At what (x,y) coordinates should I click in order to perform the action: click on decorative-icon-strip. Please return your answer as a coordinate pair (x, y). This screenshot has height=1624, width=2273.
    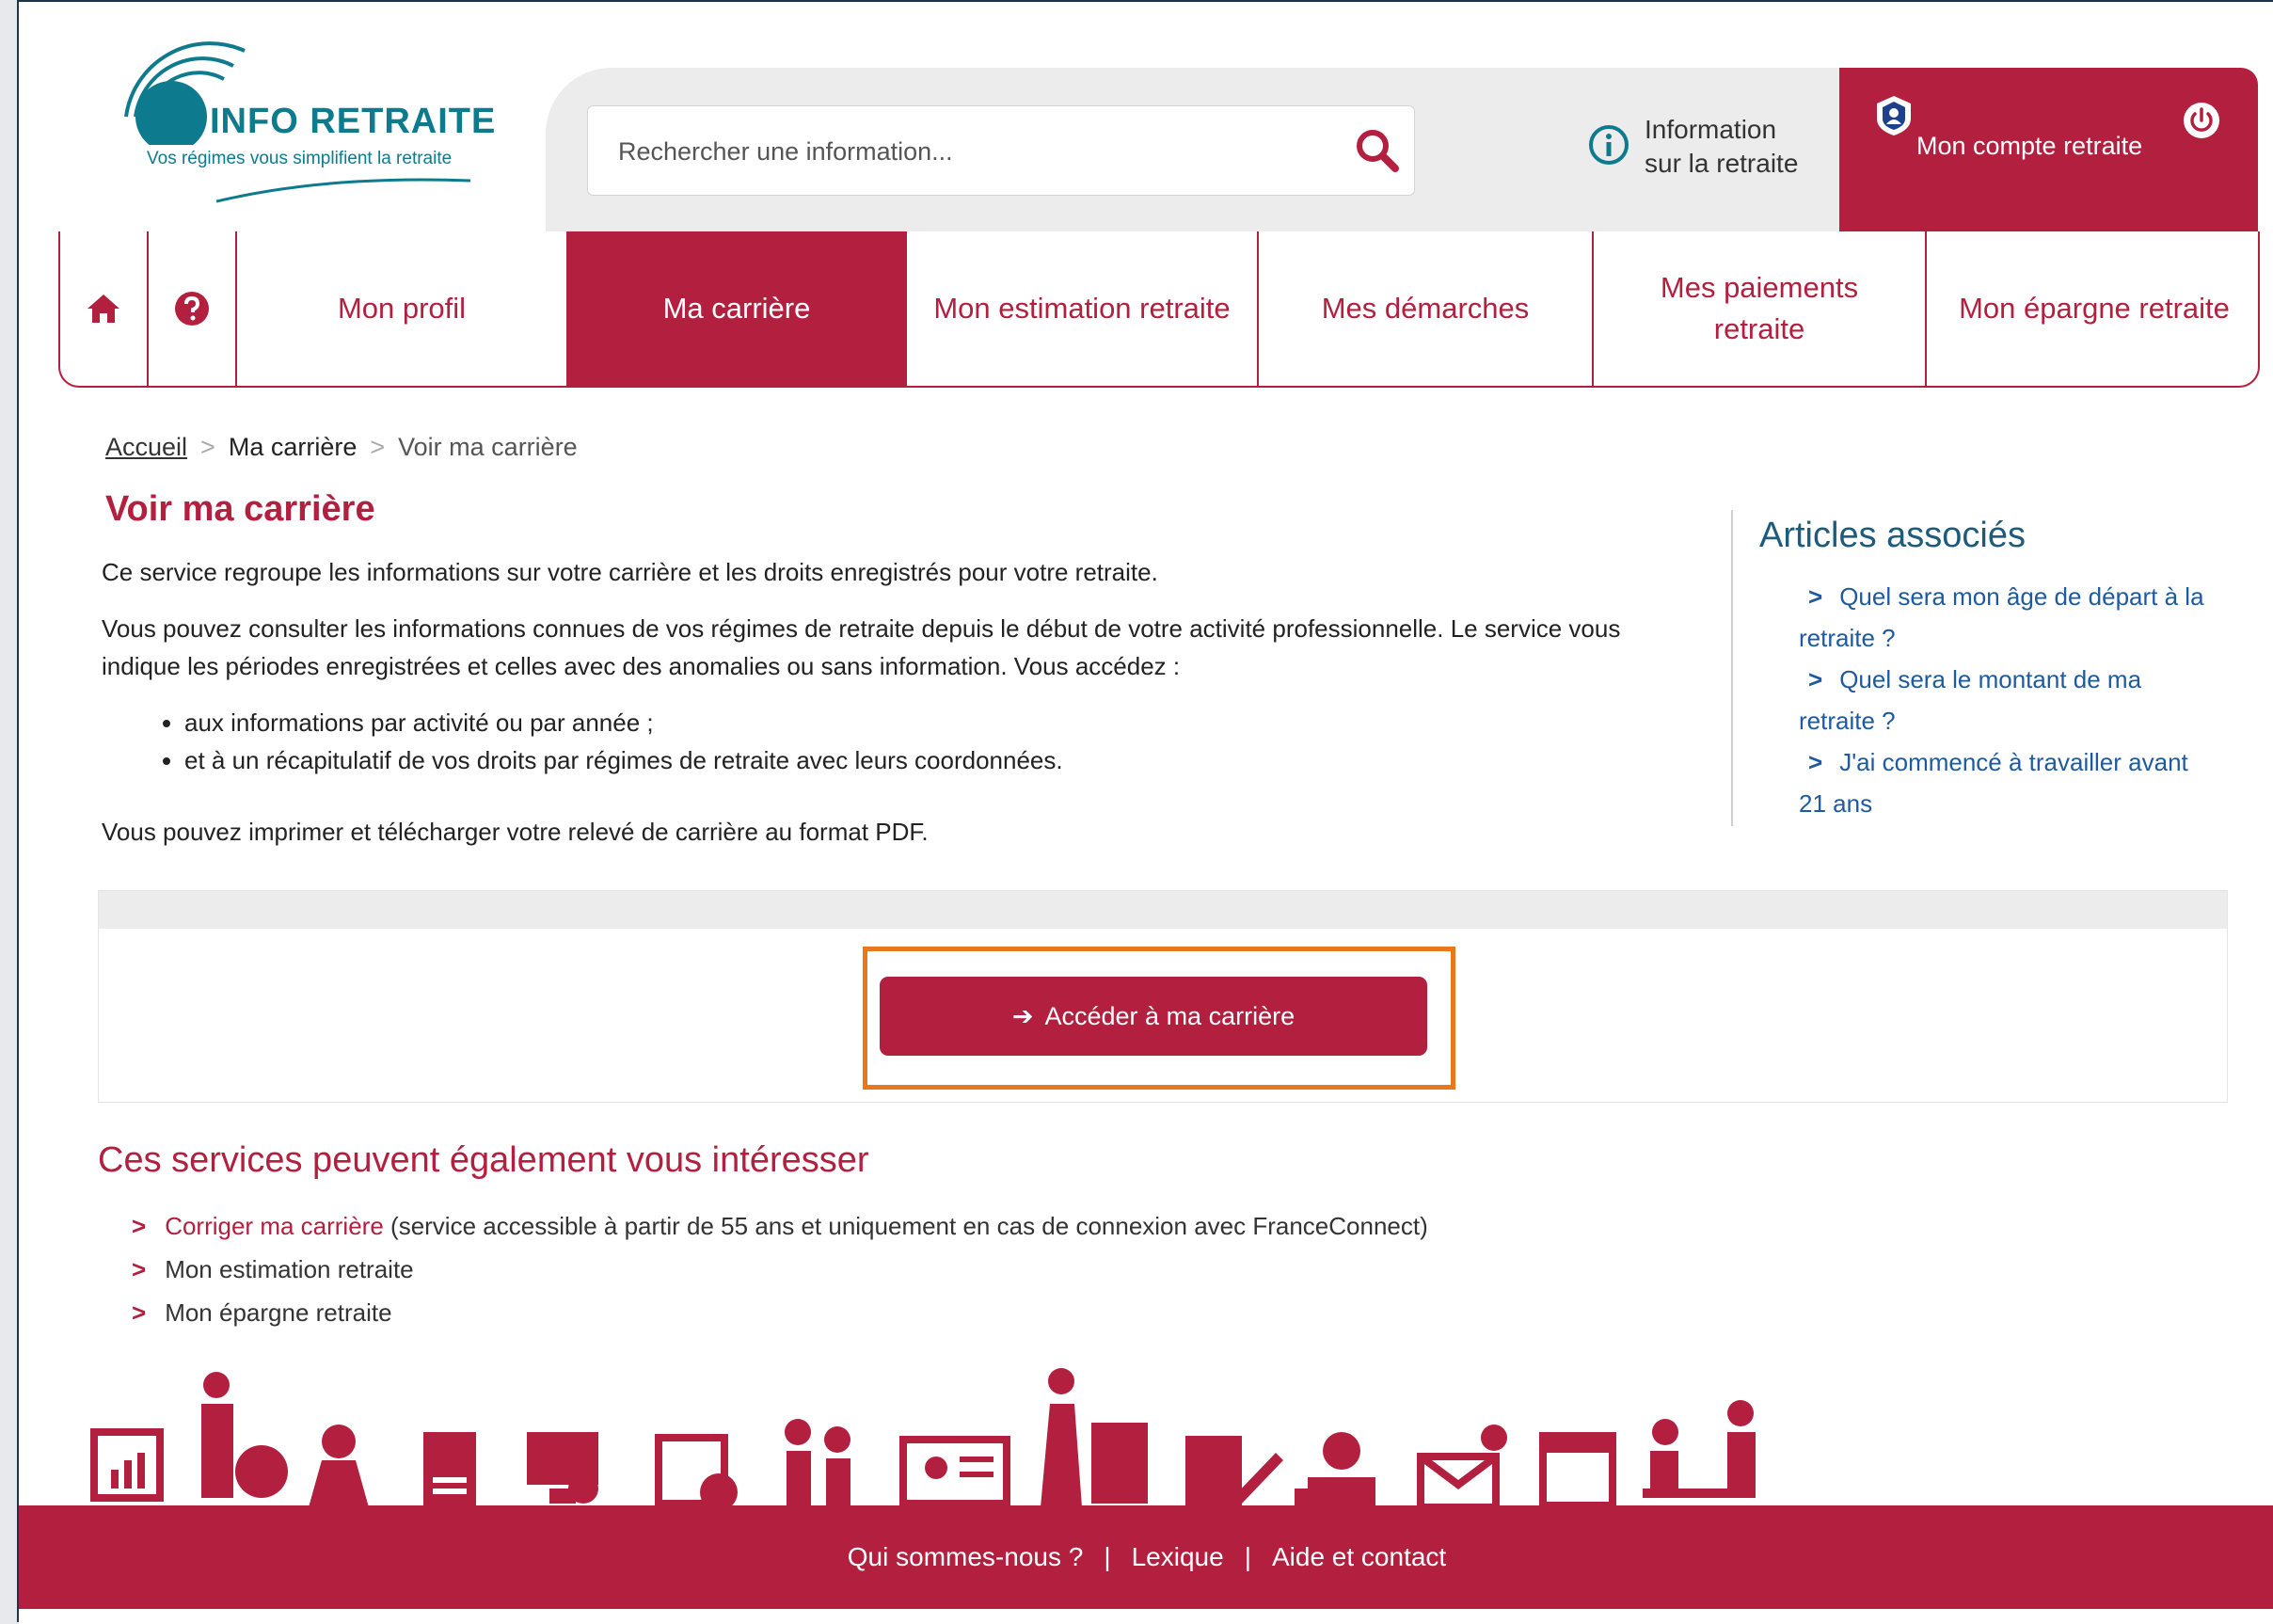
    Looking at the image, I should click on (923, 1440).